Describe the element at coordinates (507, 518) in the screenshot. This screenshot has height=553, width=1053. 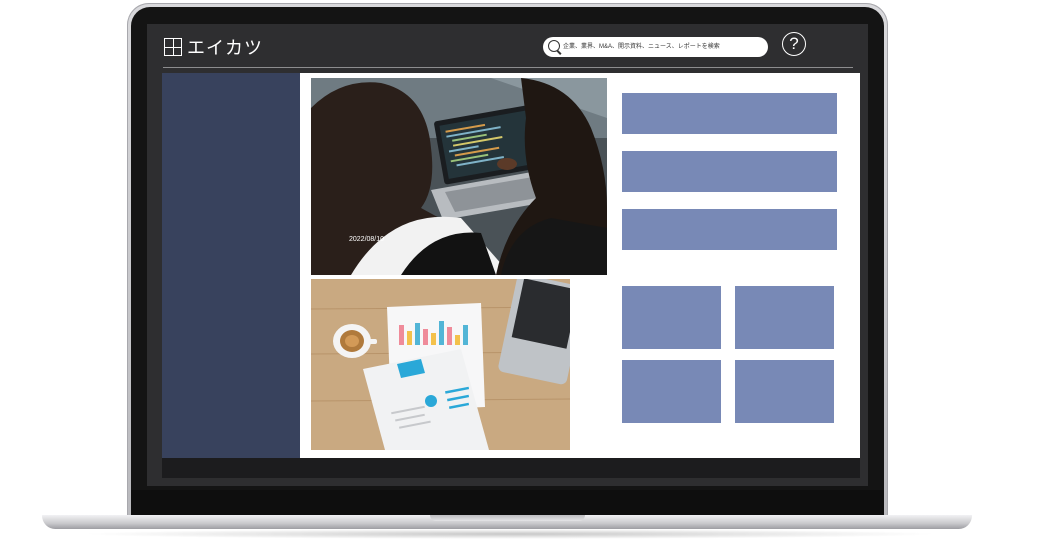
I see `laptop-notch` at that location.